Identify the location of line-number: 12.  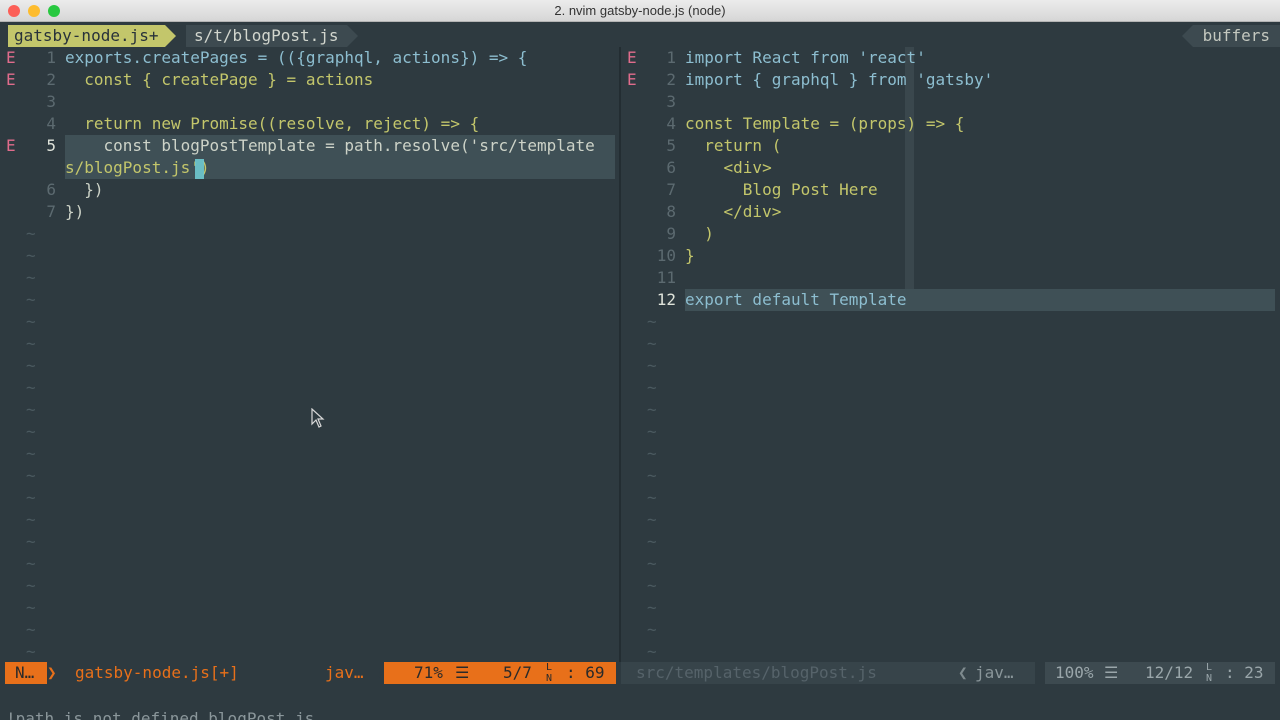
(666, 299).